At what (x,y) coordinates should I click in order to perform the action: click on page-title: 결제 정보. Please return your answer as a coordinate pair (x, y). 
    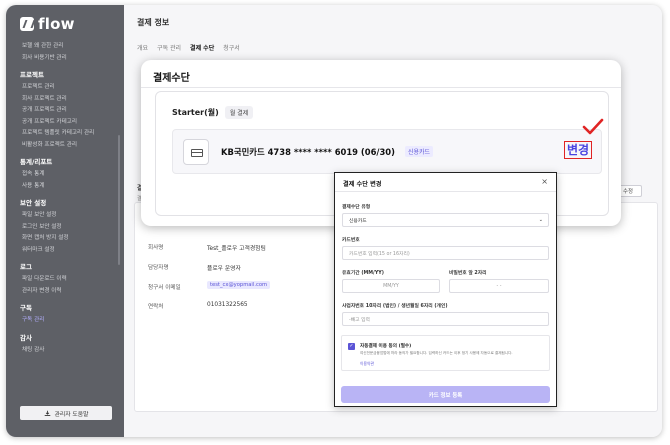
    Looking at the image, I should click on (153, 22).